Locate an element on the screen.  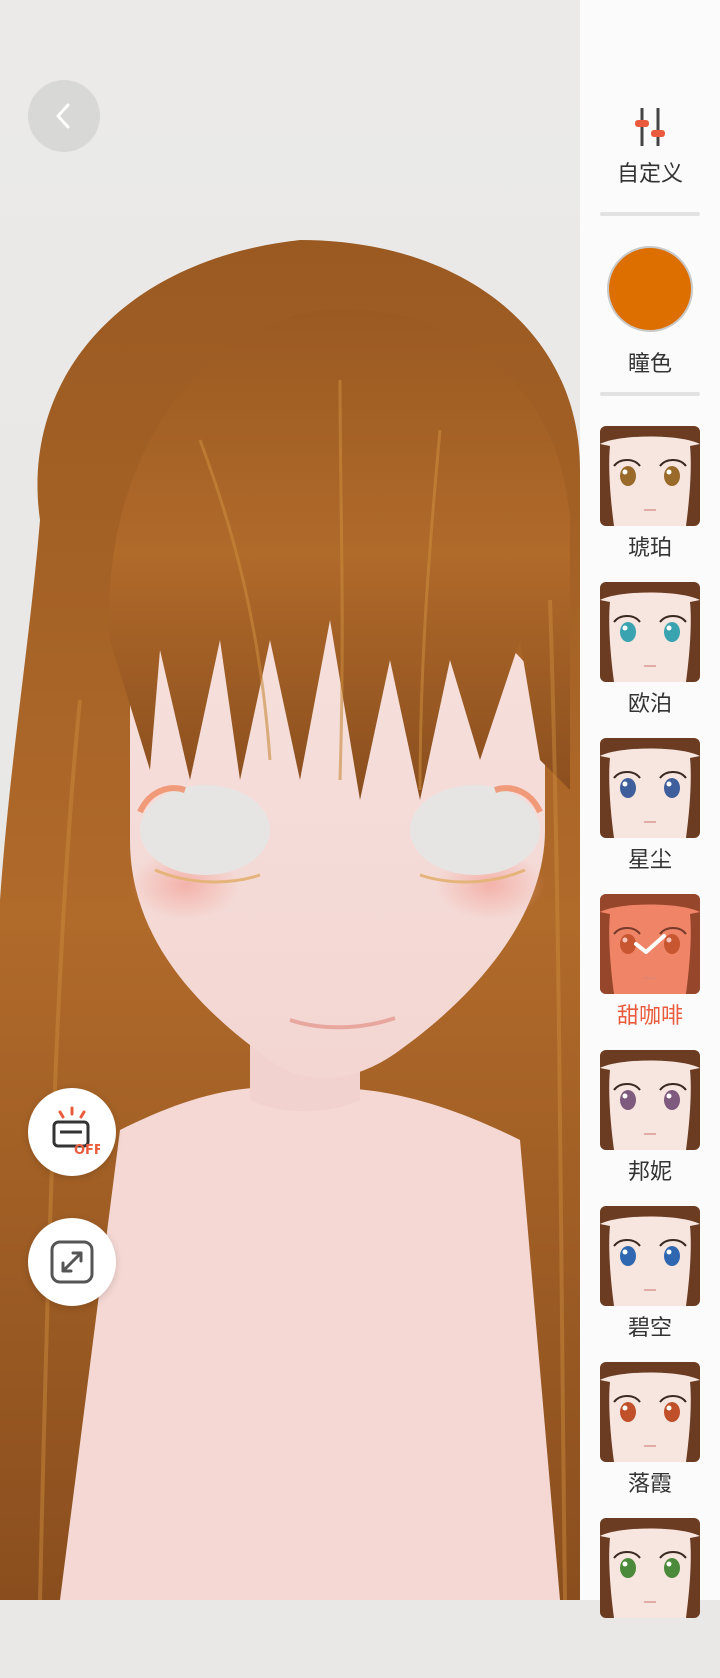
eye-style-item: 欧泊 is located at coordinates (650, 662).